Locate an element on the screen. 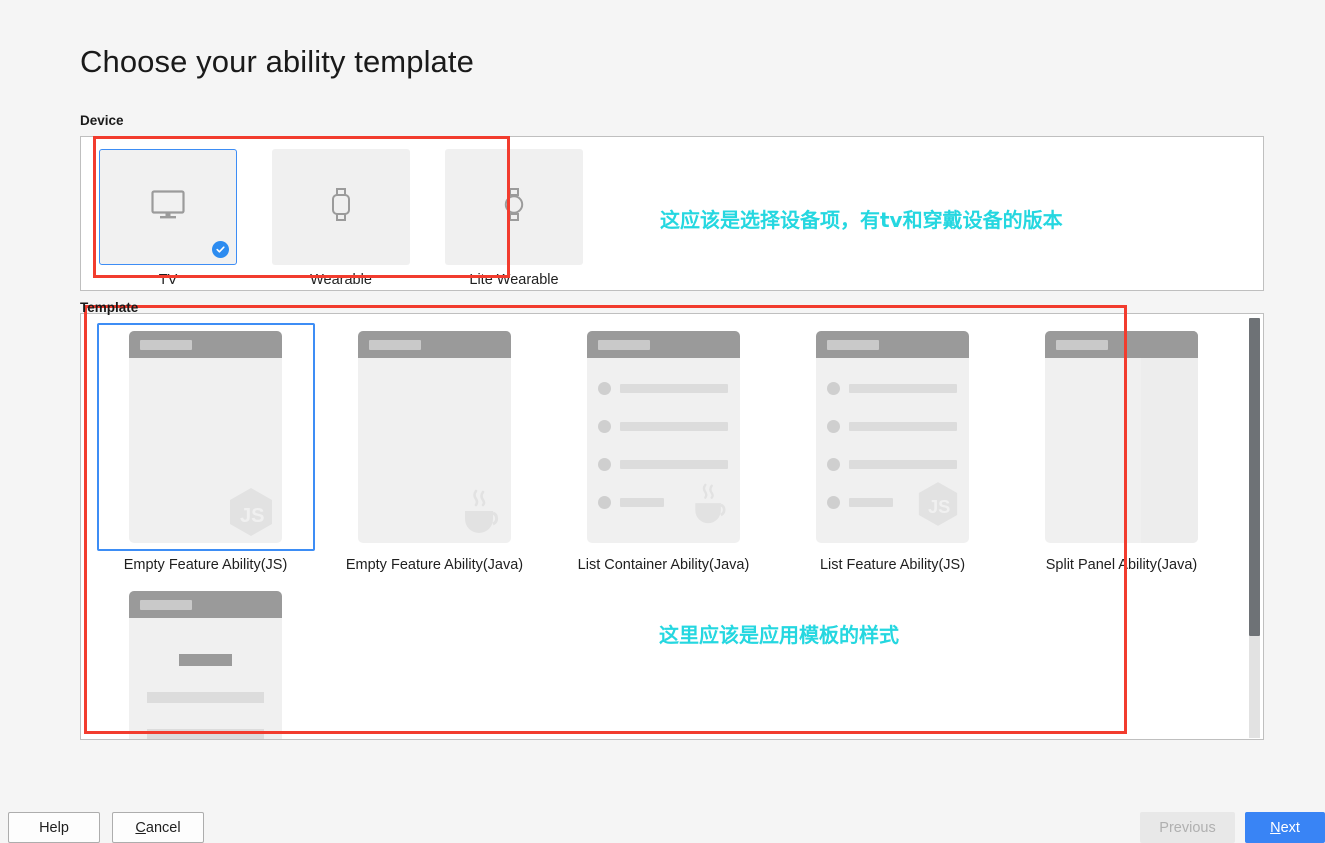 This screenshot has width=1325, height=843. template-thumb-list-js: JS is located at coordinates (892, 437).